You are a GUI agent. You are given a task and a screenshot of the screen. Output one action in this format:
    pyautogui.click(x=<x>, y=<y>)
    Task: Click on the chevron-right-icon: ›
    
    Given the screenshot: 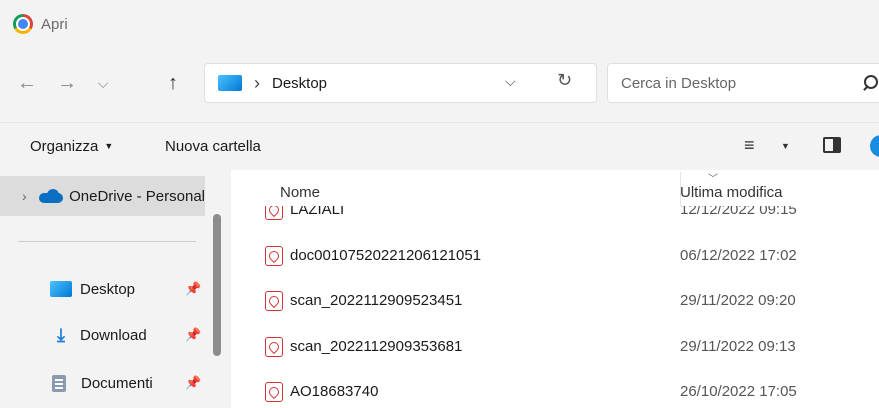 What is the action you would take?
    pyautogui.click(x=25, y=196)
    